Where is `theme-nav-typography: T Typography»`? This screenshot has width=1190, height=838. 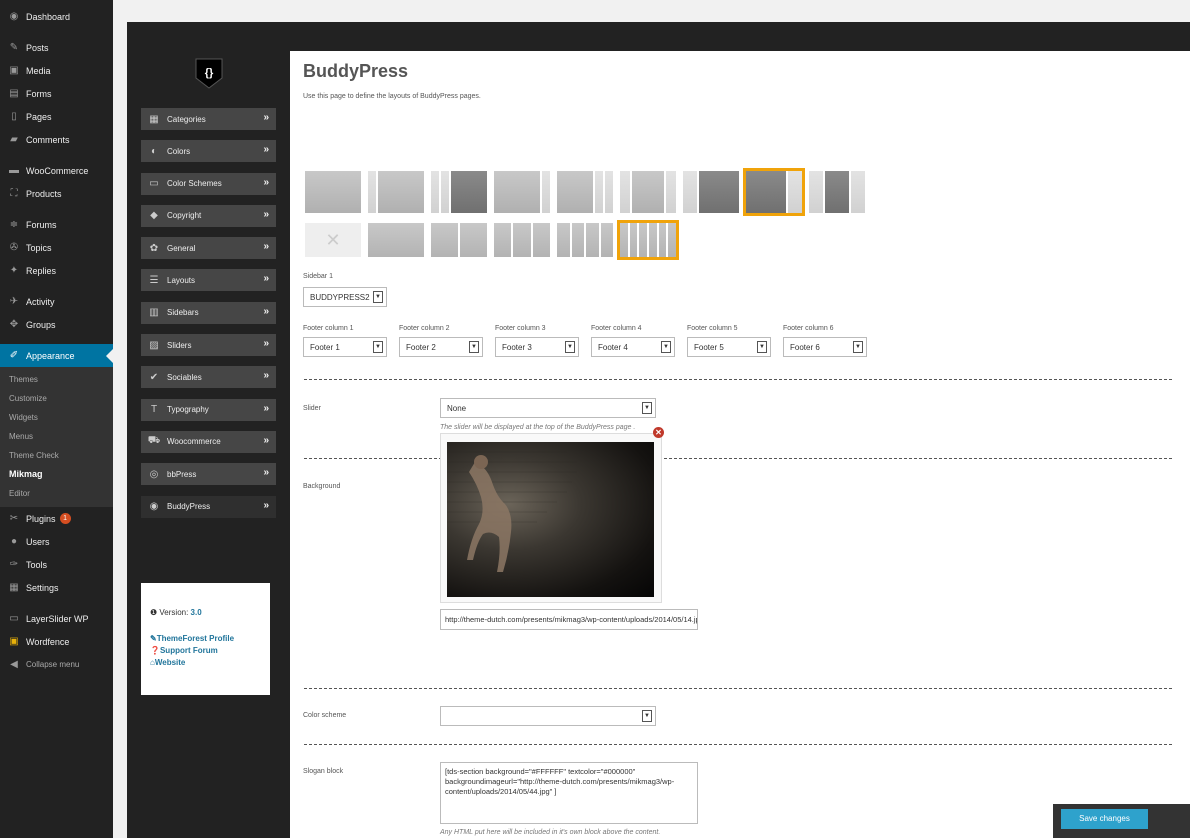
theme-nav-typography: T Typography» is located at coordinates (208, 409).